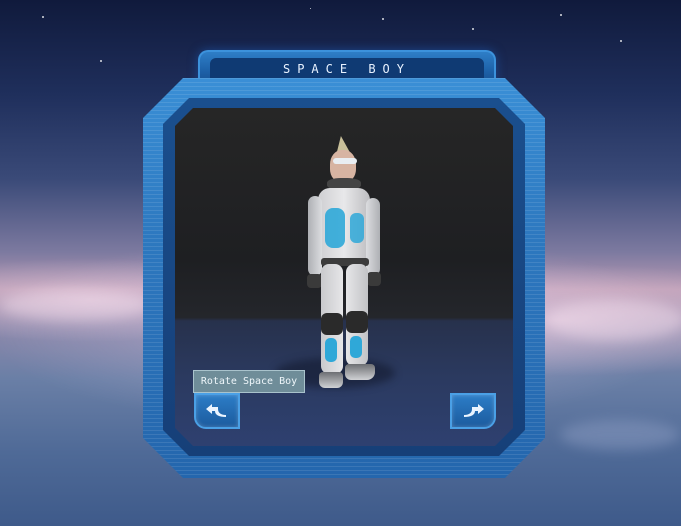 The width and height of the screenshot is (681, 526). What do you see at coordinates (331, 380) in the screenshot?
I see `character-left-boot` at bounding box center [331, 380].